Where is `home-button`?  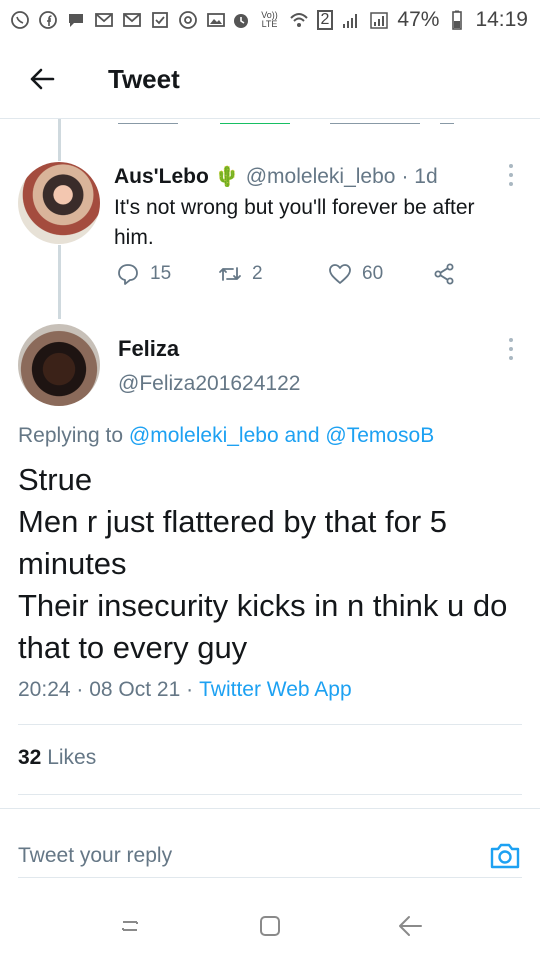 home-button is located at coordinates (270, 926).